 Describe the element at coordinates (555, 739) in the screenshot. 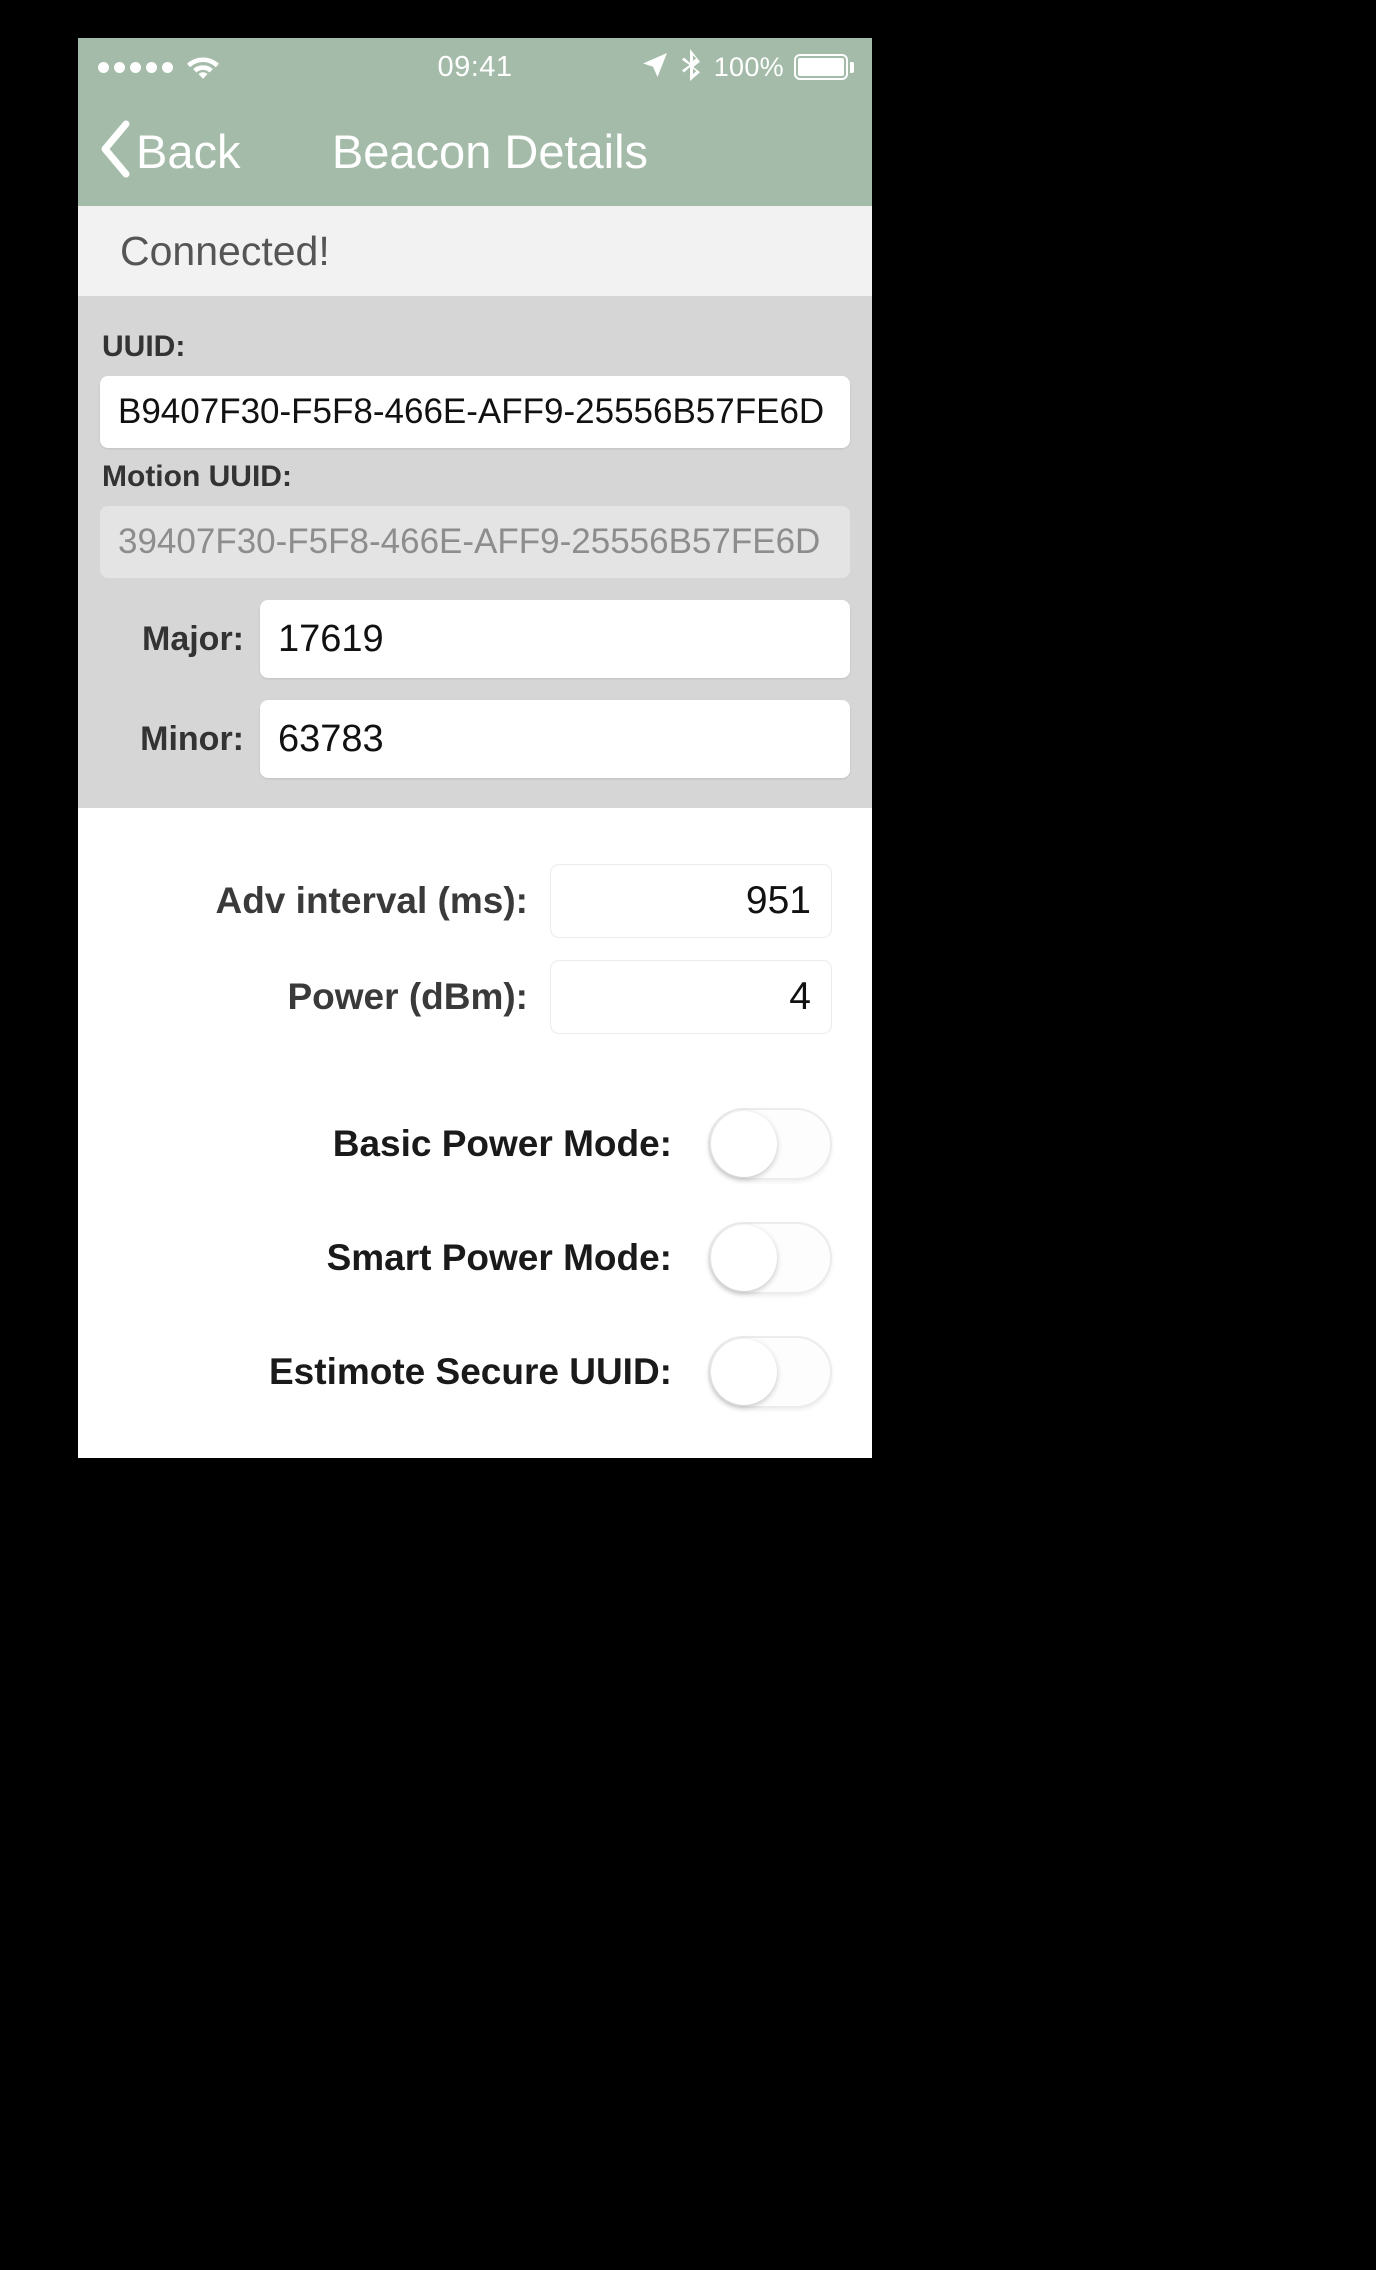

I see `minor-input: 63783` at that location.